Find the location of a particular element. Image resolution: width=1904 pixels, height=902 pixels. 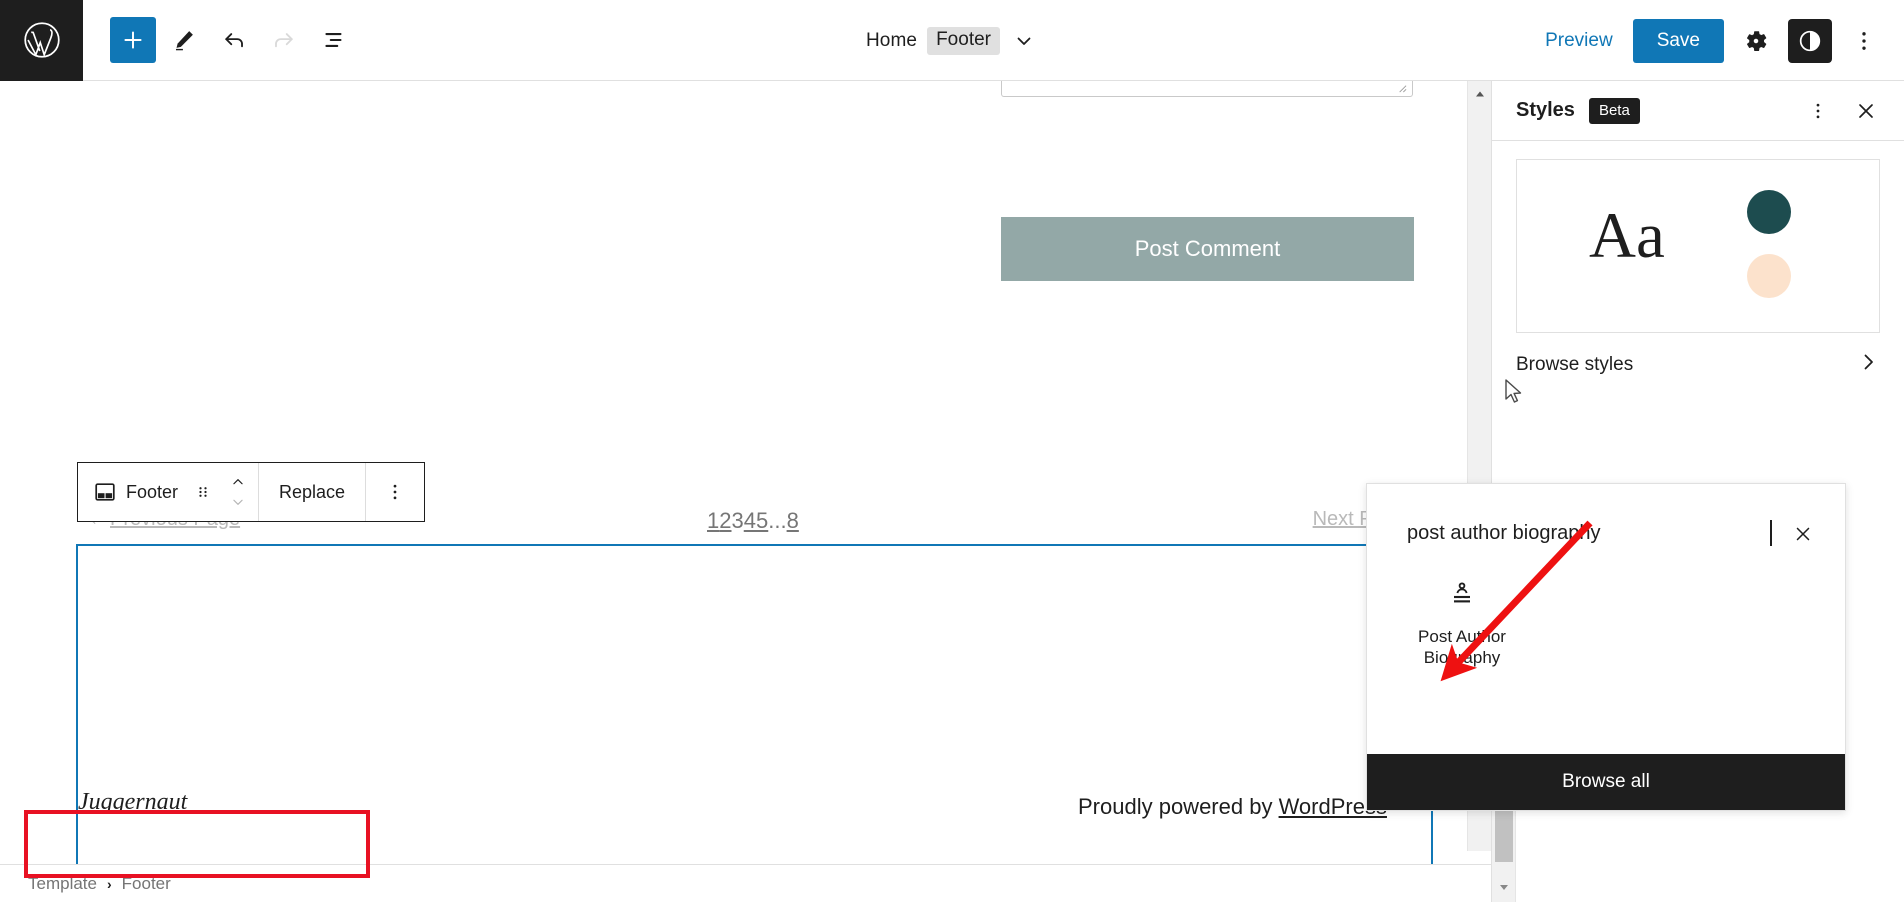

styles-sidebar-body: Aa is located at coordinates (1698, 237).